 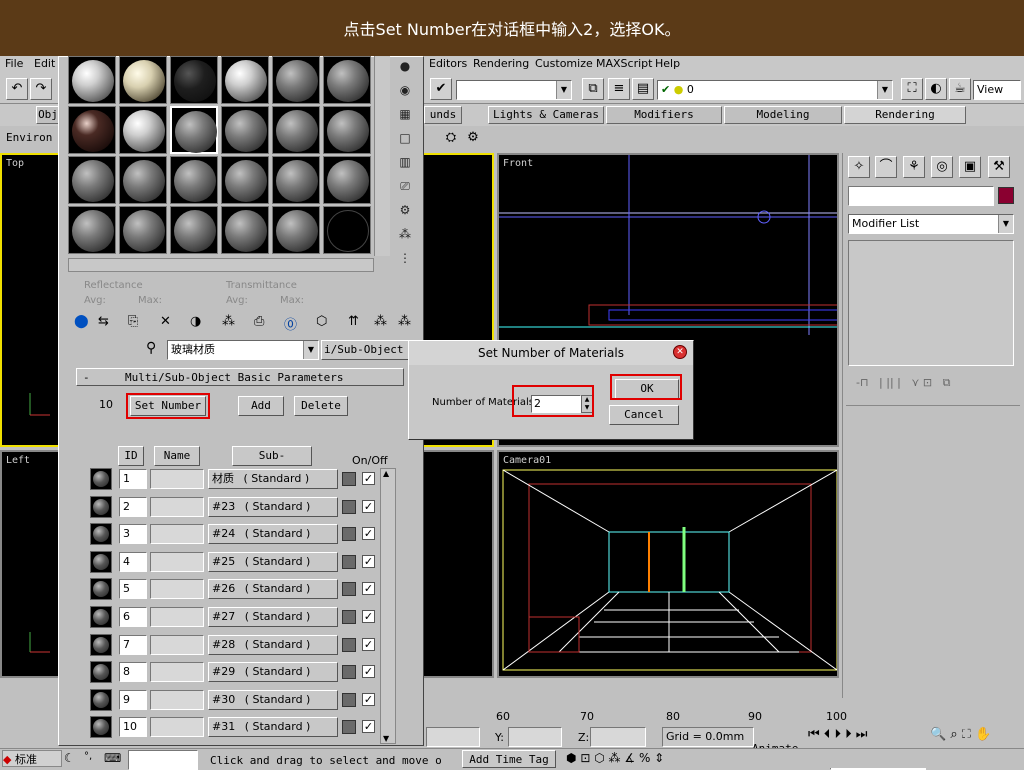 What do you see at coordinates (32, 758) in the screenshot?
I see `ime-indicator: ◆ 标准` at bounding box center [32, 758].